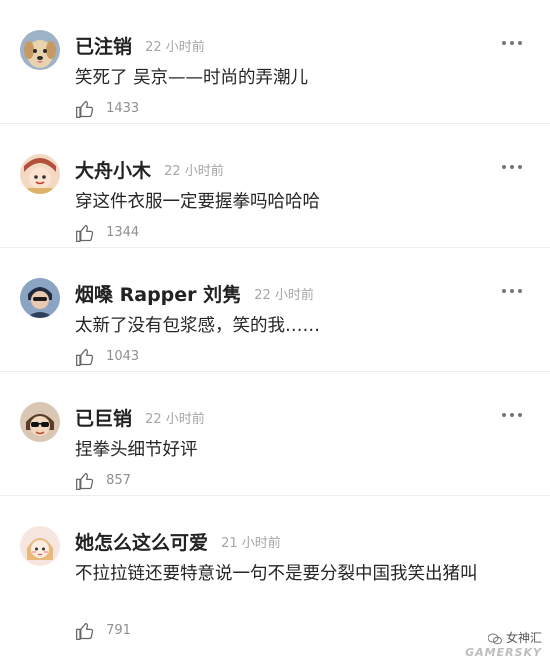 The width and height of the screenshot is (550, 665). What do you see at coordinates (523, 638) in the screenshot?
I see `watermark-account-name: 女神汇` at bounding box center [523, 638].